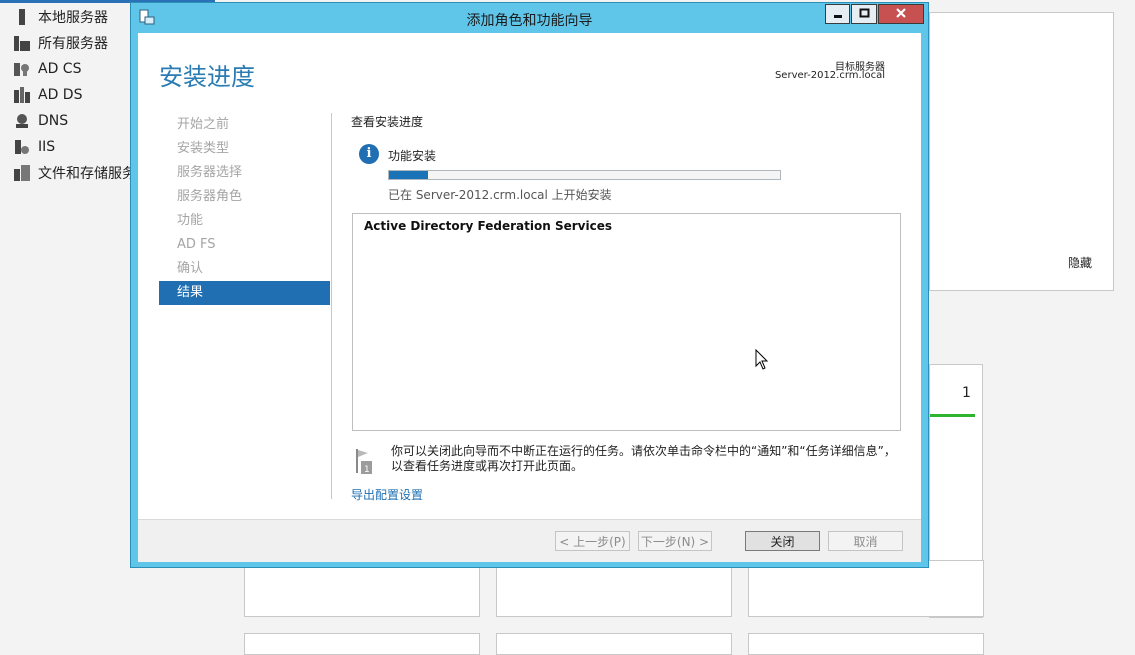 Image resolution: width=1135 pixels, height=655 pixels. Describe the element at coordinates (244, 197) in the screenshot. I see `nav-step-server-roles: 服务器角色` at that location.